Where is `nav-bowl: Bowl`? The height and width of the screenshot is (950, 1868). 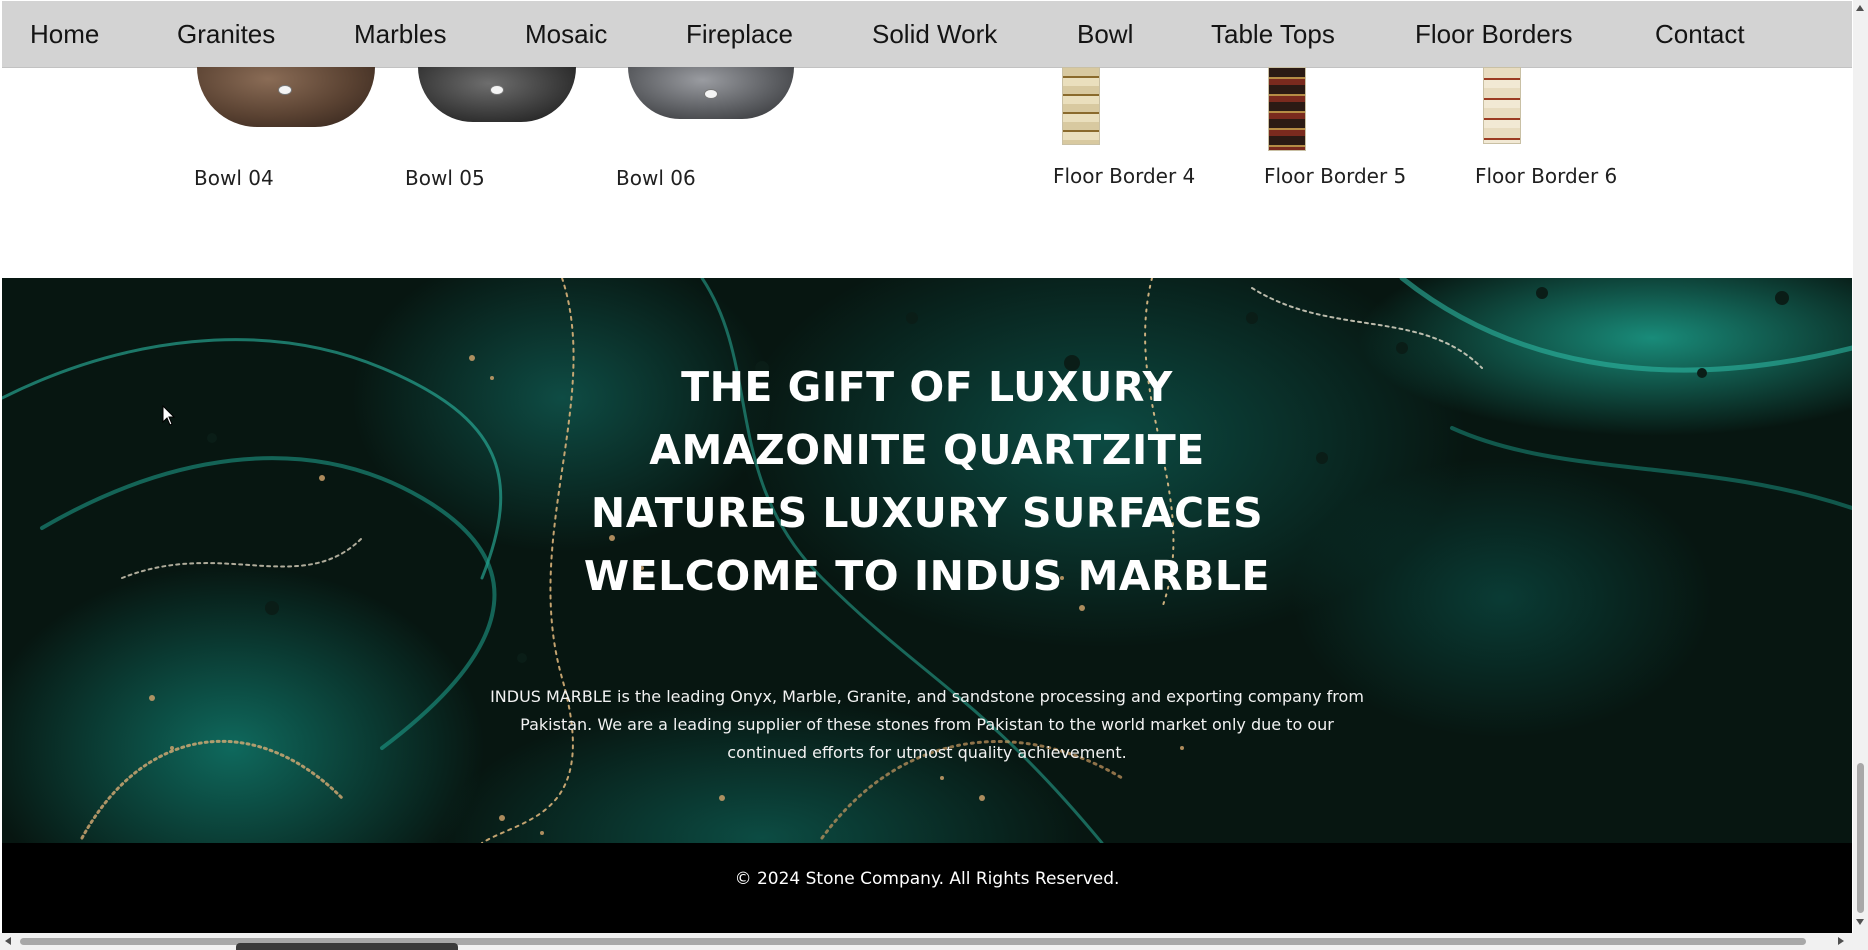
nav-bowl: Bowl is located at coordinates (1105, 34).